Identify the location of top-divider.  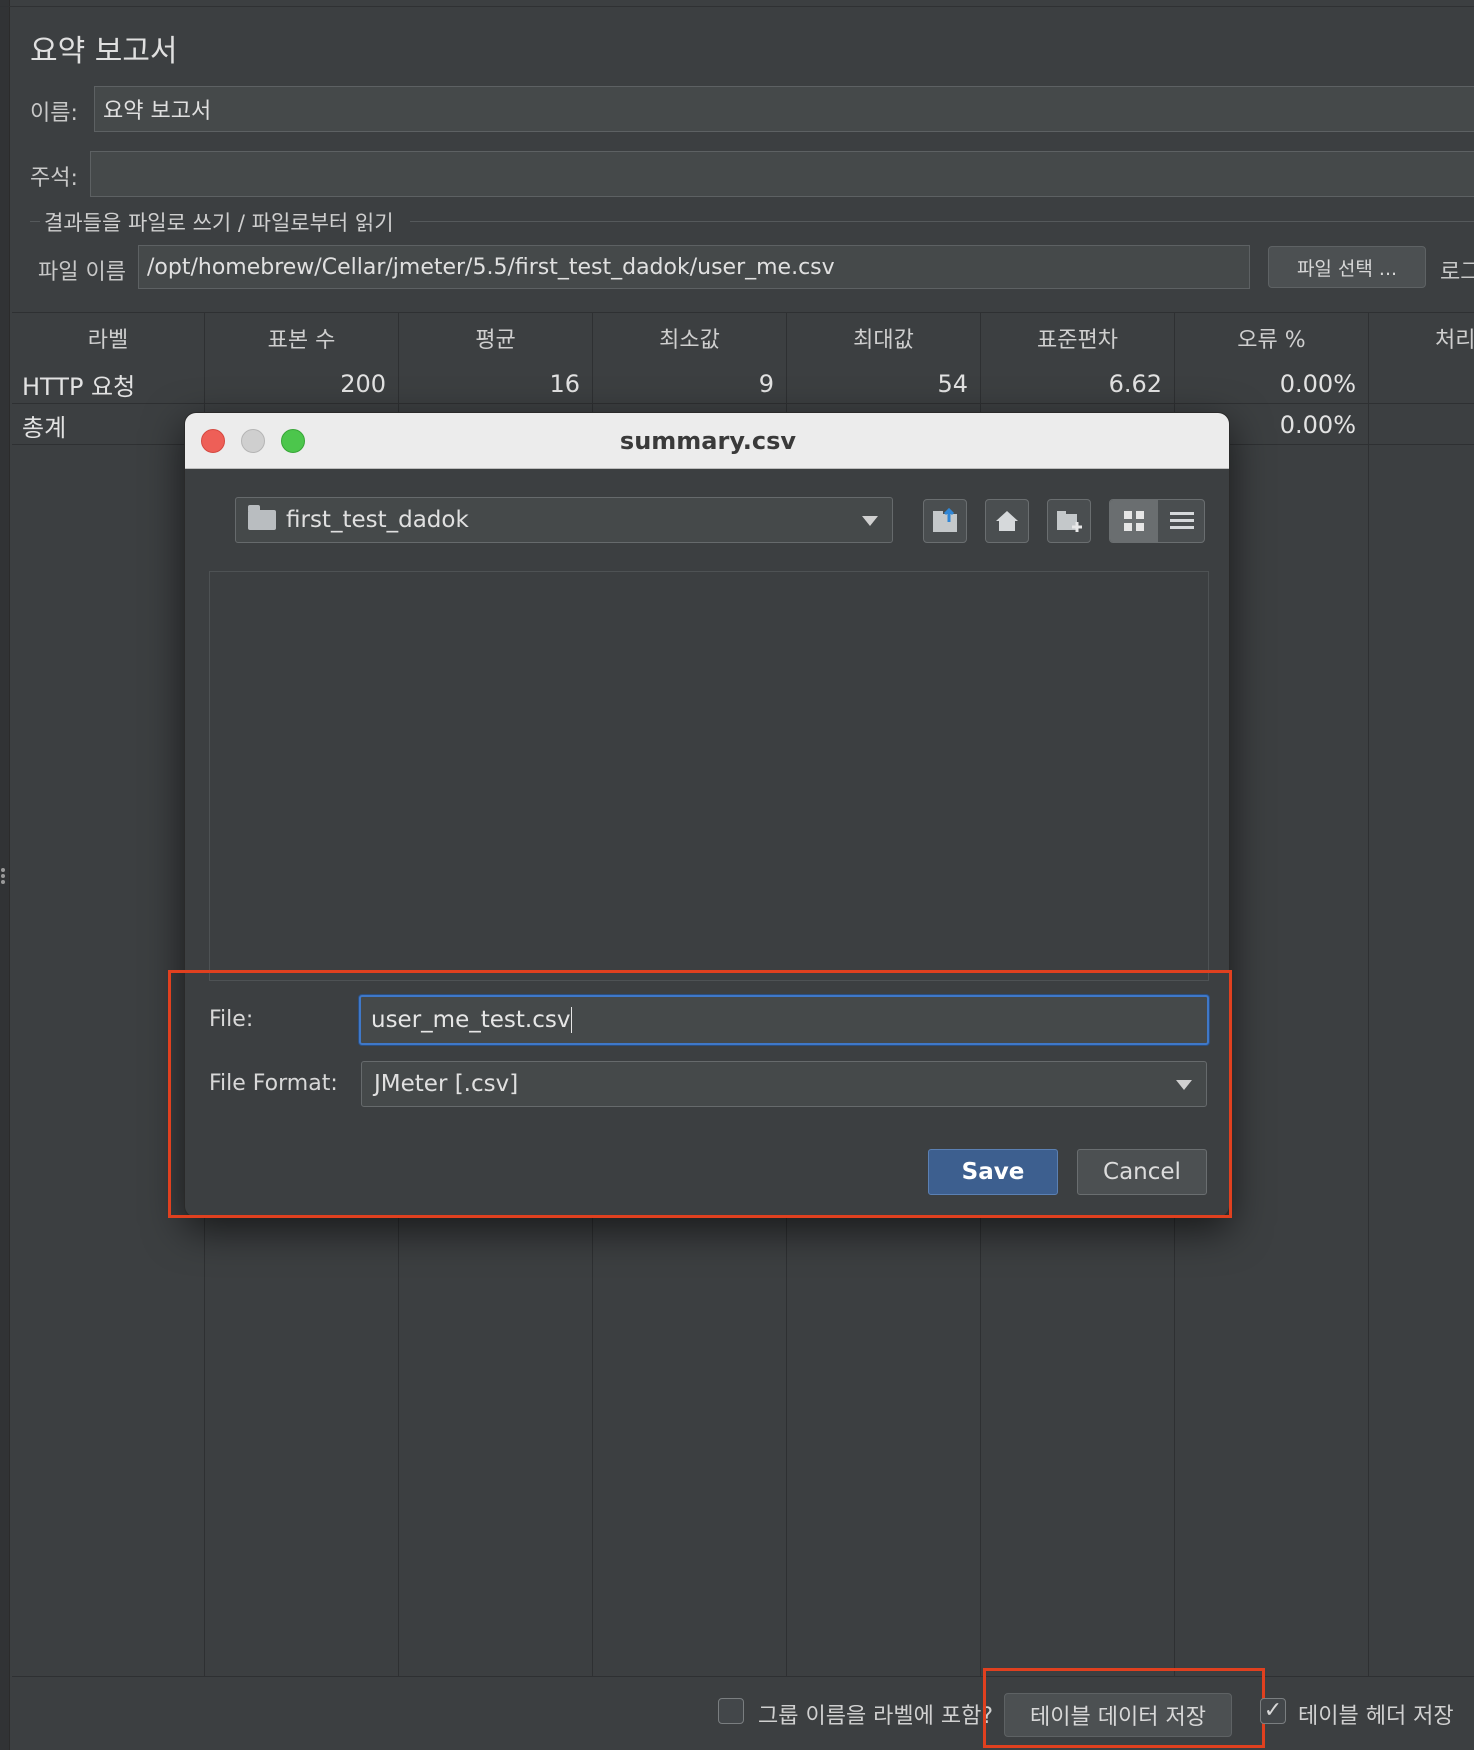
(737, 6).